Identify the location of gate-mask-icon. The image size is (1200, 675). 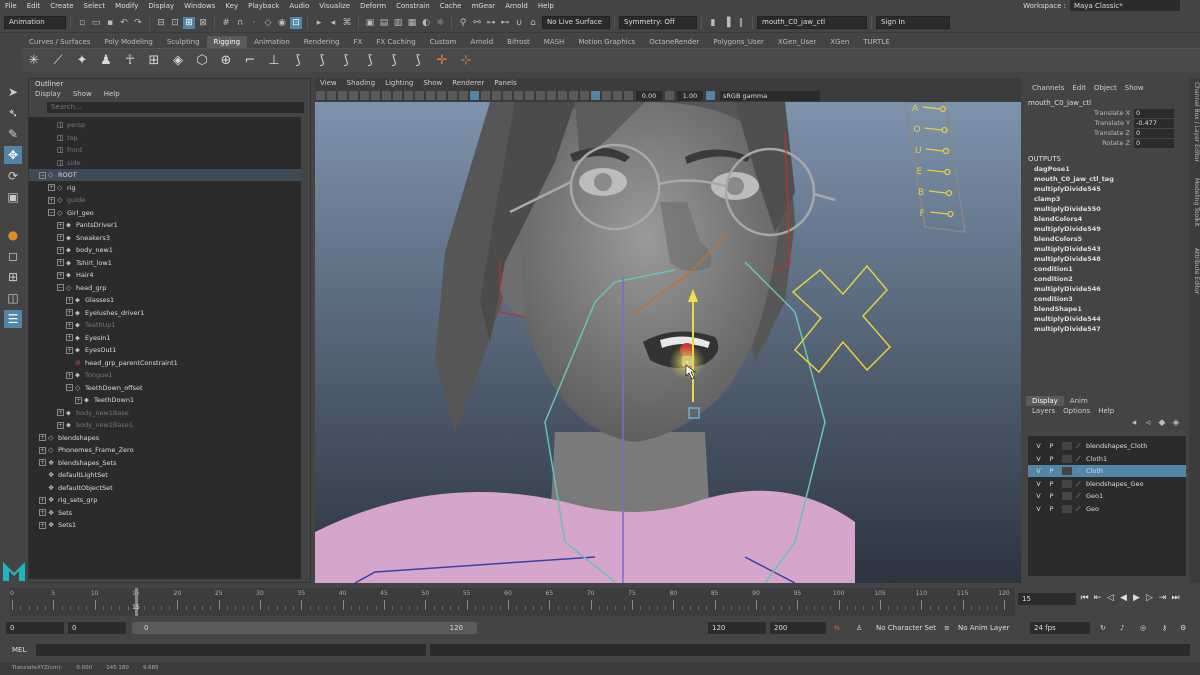
(419, 95).